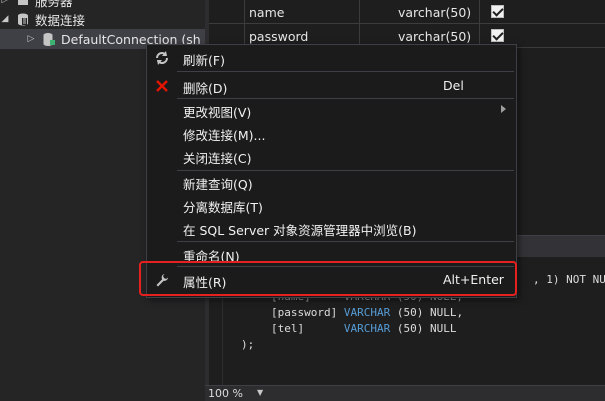  I want to click on menu-item-browse-sql-server-label: 在 SQL Server 对象资源管理器中浏览(B), so click(300, 230).